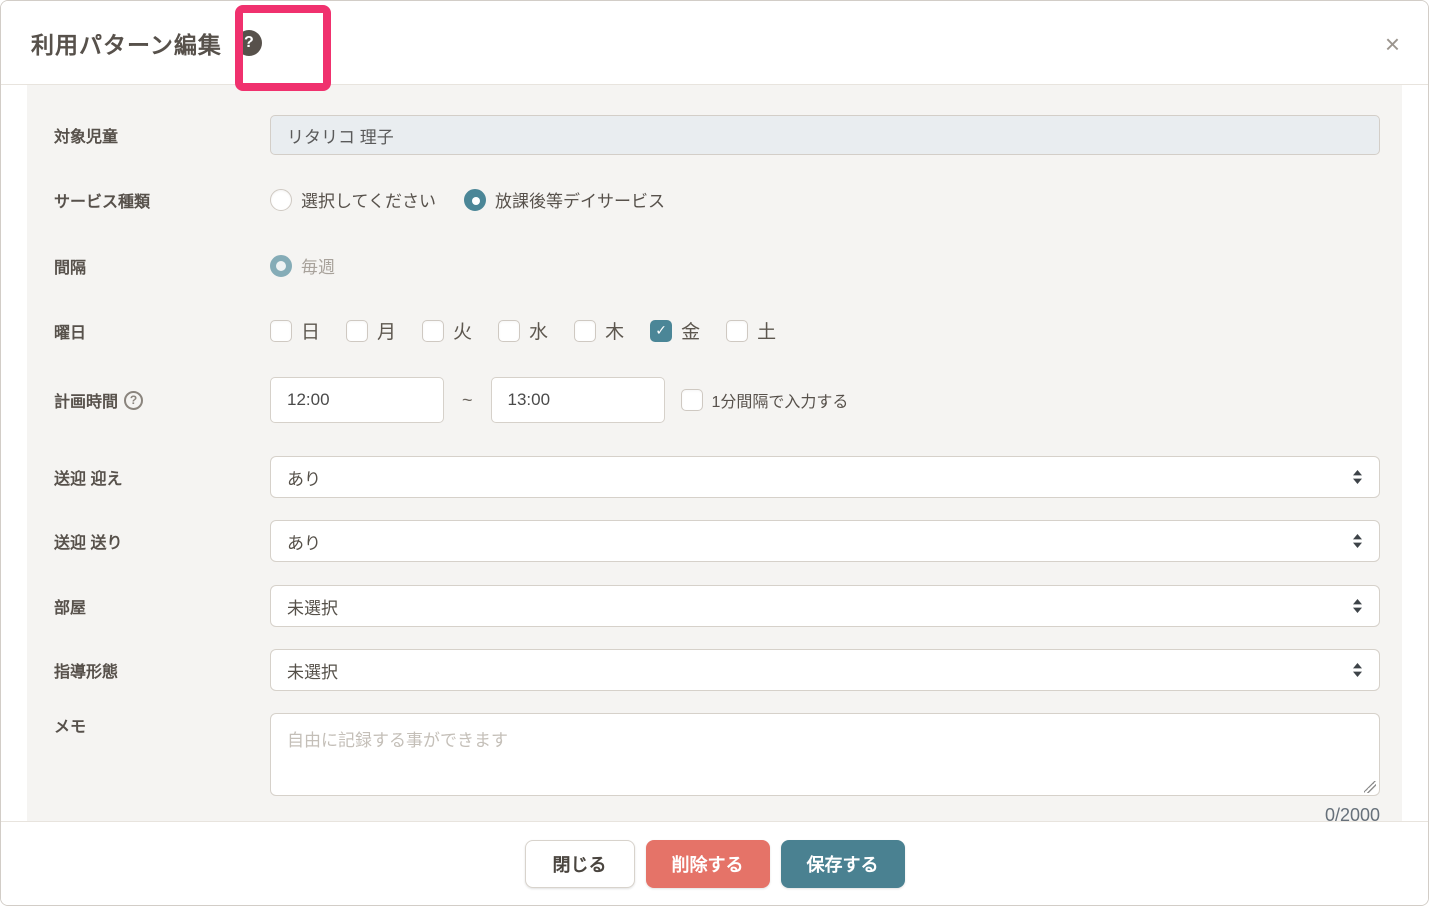 The height and width of the screenshot is (906, 1429). What do you see at coordinates (312, 608) in the screenshot?
I see `room-select-value: 未選択` at bounding box center [312, 608].